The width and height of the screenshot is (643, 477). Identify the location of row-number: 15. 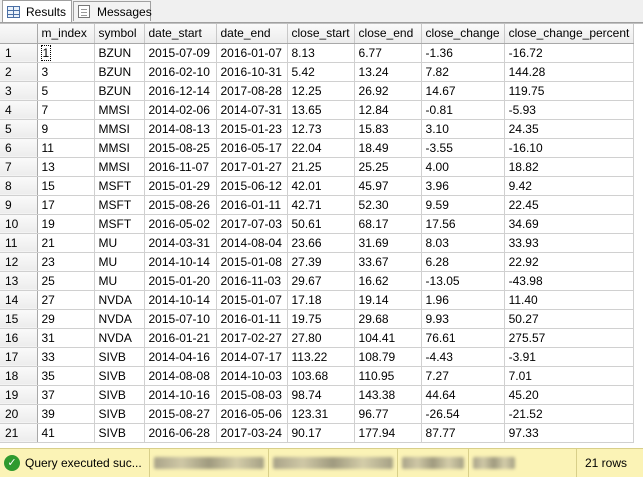
(19, 319).